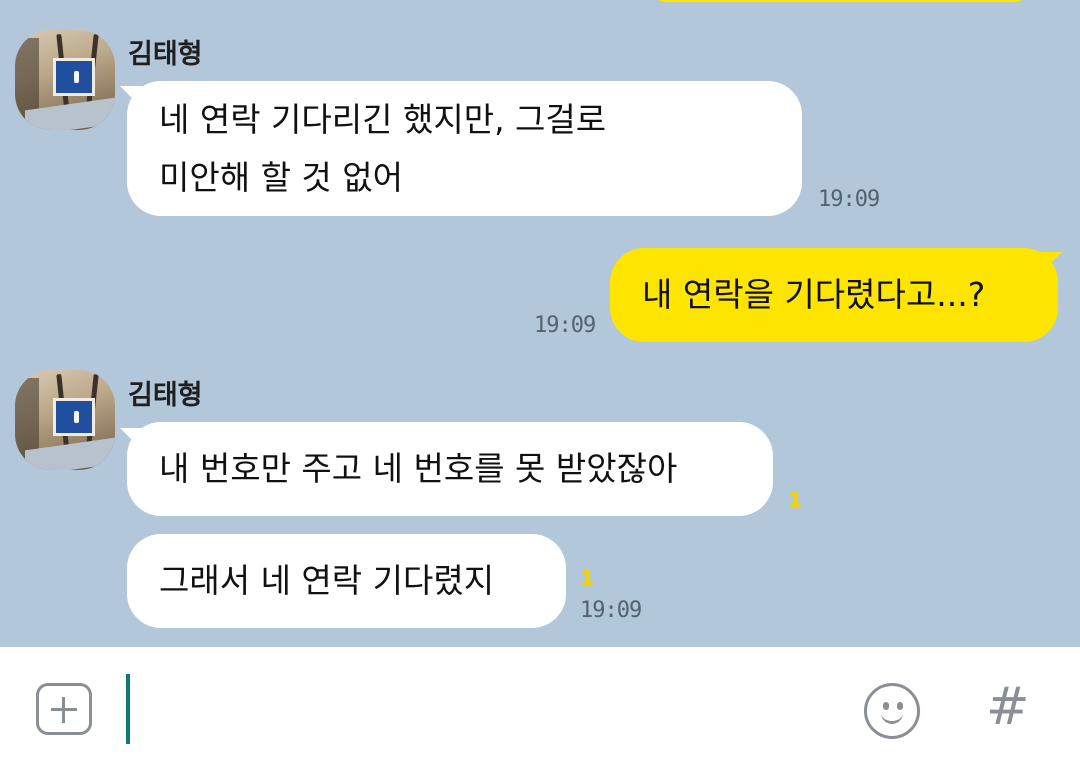 This screenshot has width=1080, height=772. What do you see at coordinates (64, 709) in the screenshot?
I see `plus-icon` at bounding box center [64, 709].